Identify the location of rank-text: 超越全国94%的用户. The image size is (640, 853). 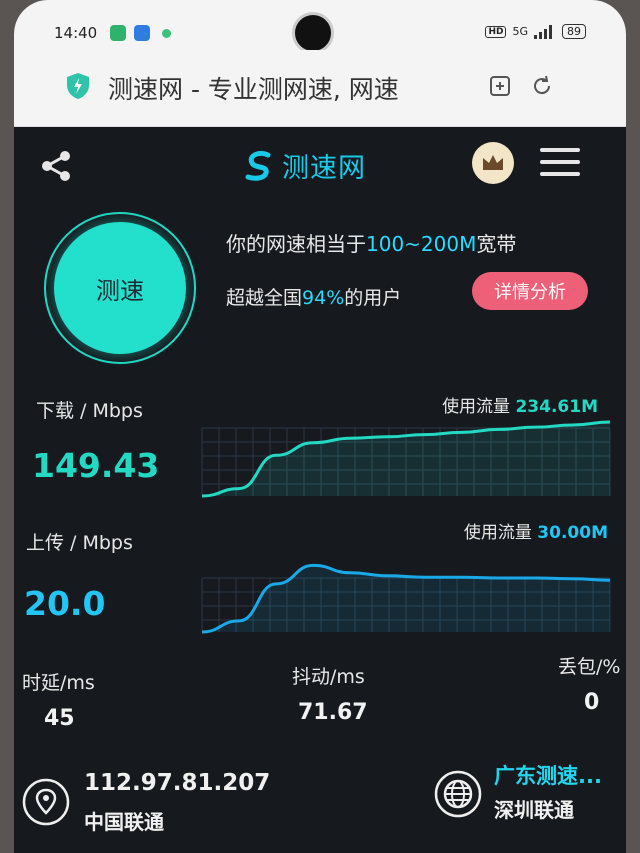
(314, 298).